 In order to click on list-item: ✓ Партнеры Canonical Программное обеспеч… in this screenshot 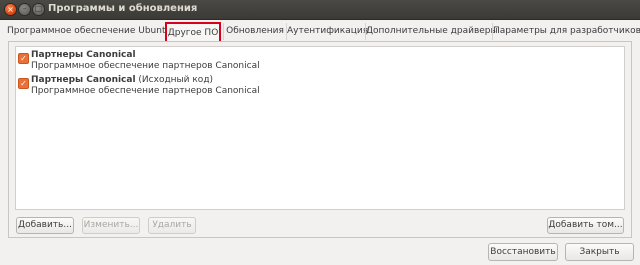, I will do `click(320, 61)`.